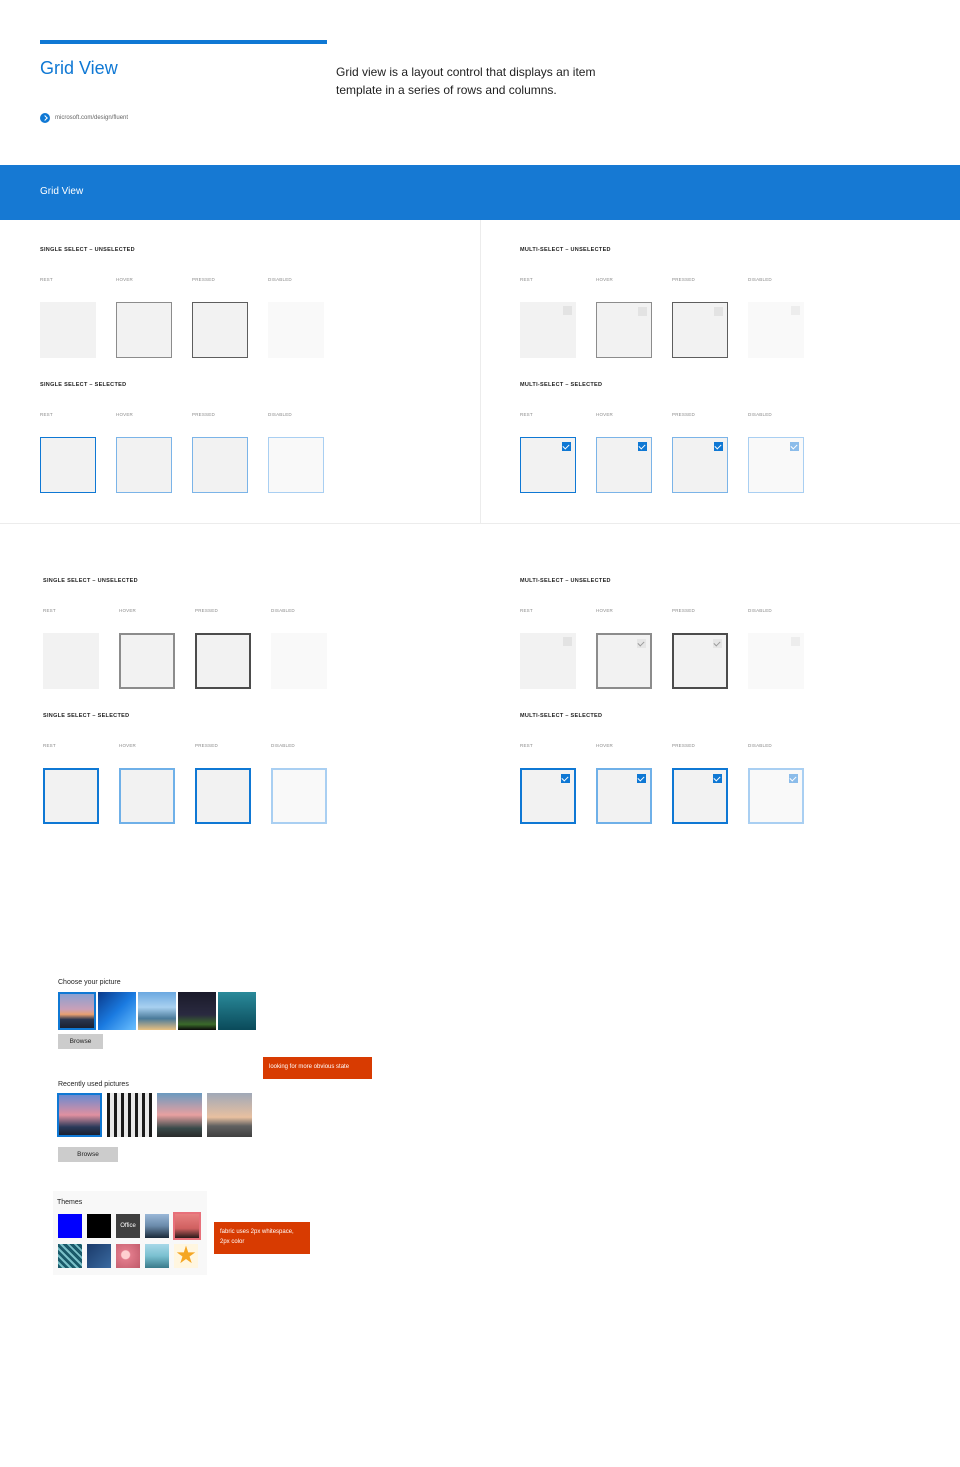 The height and width of the screenshot is (1467, 960). Describe the element at coordinates (317, 1068) in the screenshot. I see `note-obvious-state: looking for more obvious state` at that location.